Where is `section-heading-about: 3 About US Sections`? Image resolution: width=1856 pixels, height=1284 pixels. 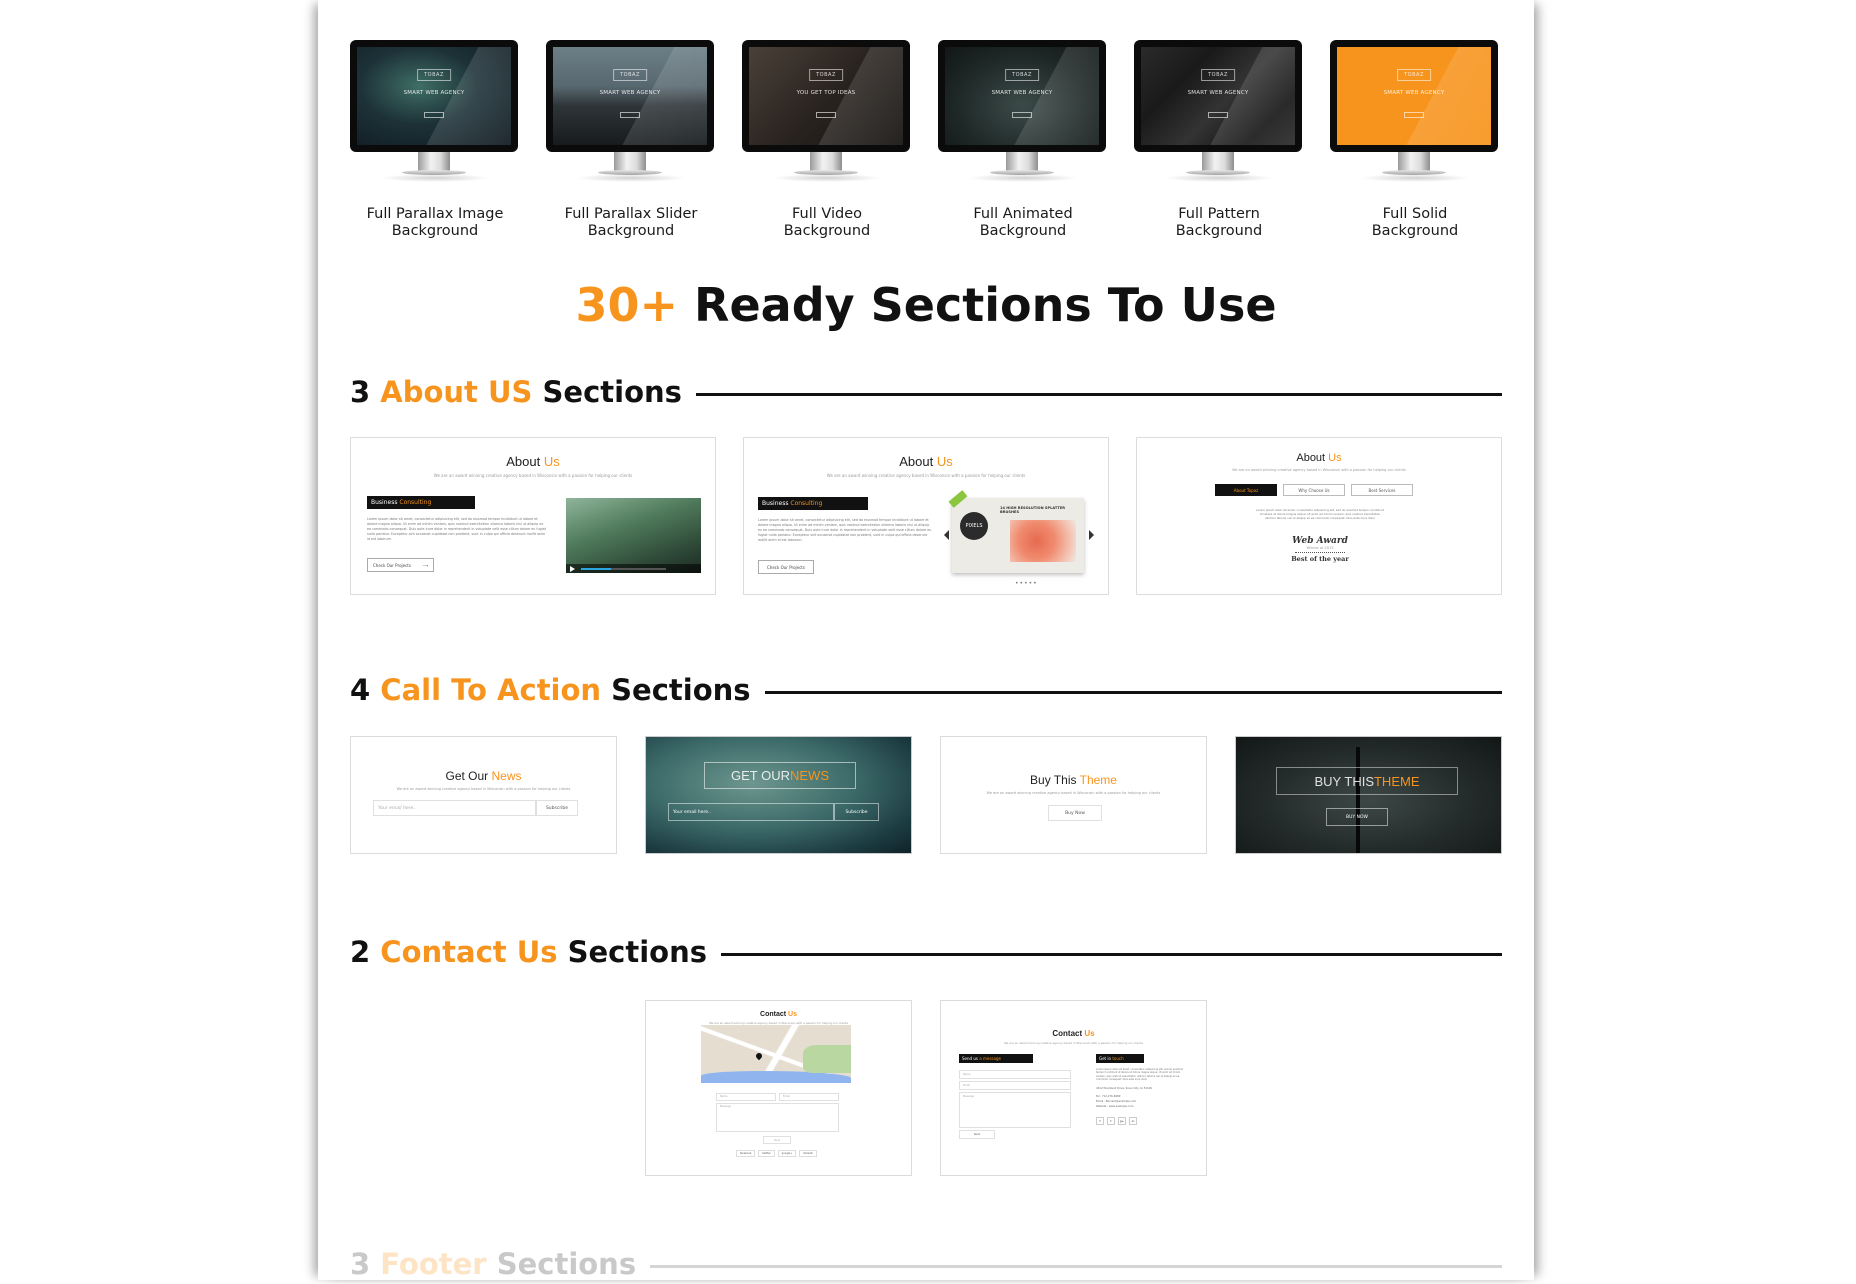
section-heading-about: 3 About US Sections is located at coordinates (926, 392).